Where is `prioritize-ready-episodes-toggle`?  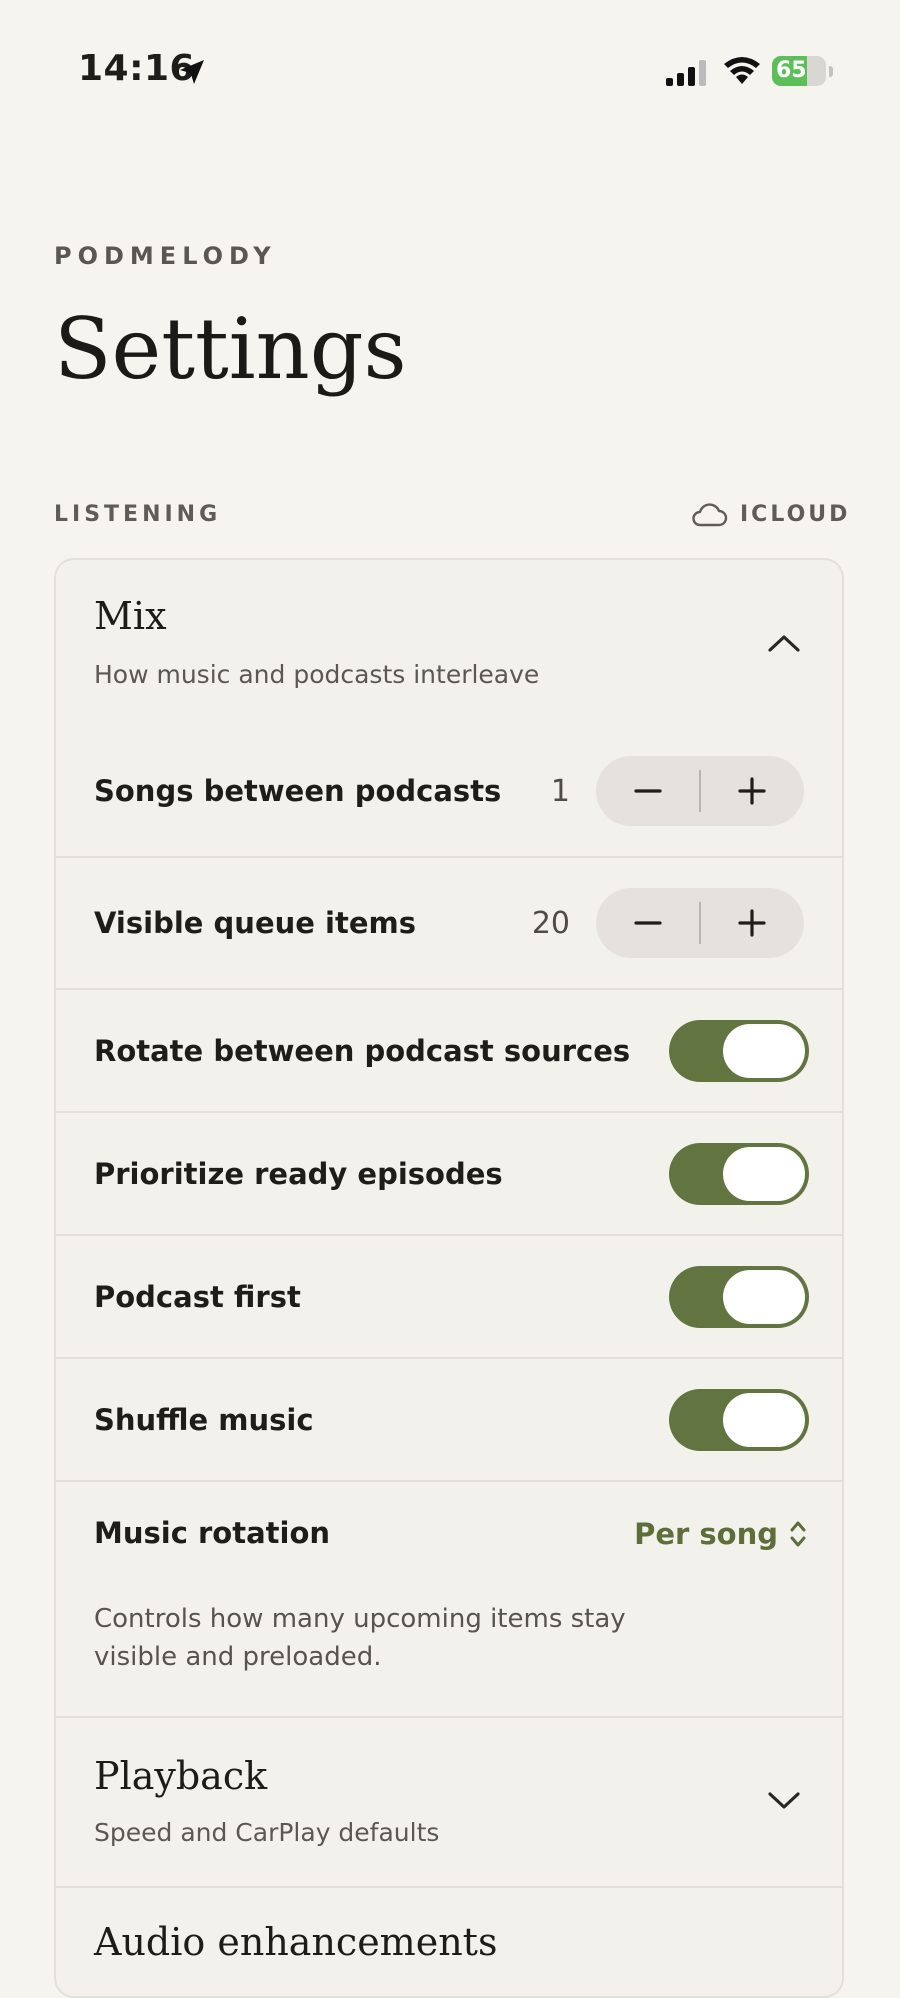 prioritize-ready-episodes-toggle is located at coordinates (739, 1174).